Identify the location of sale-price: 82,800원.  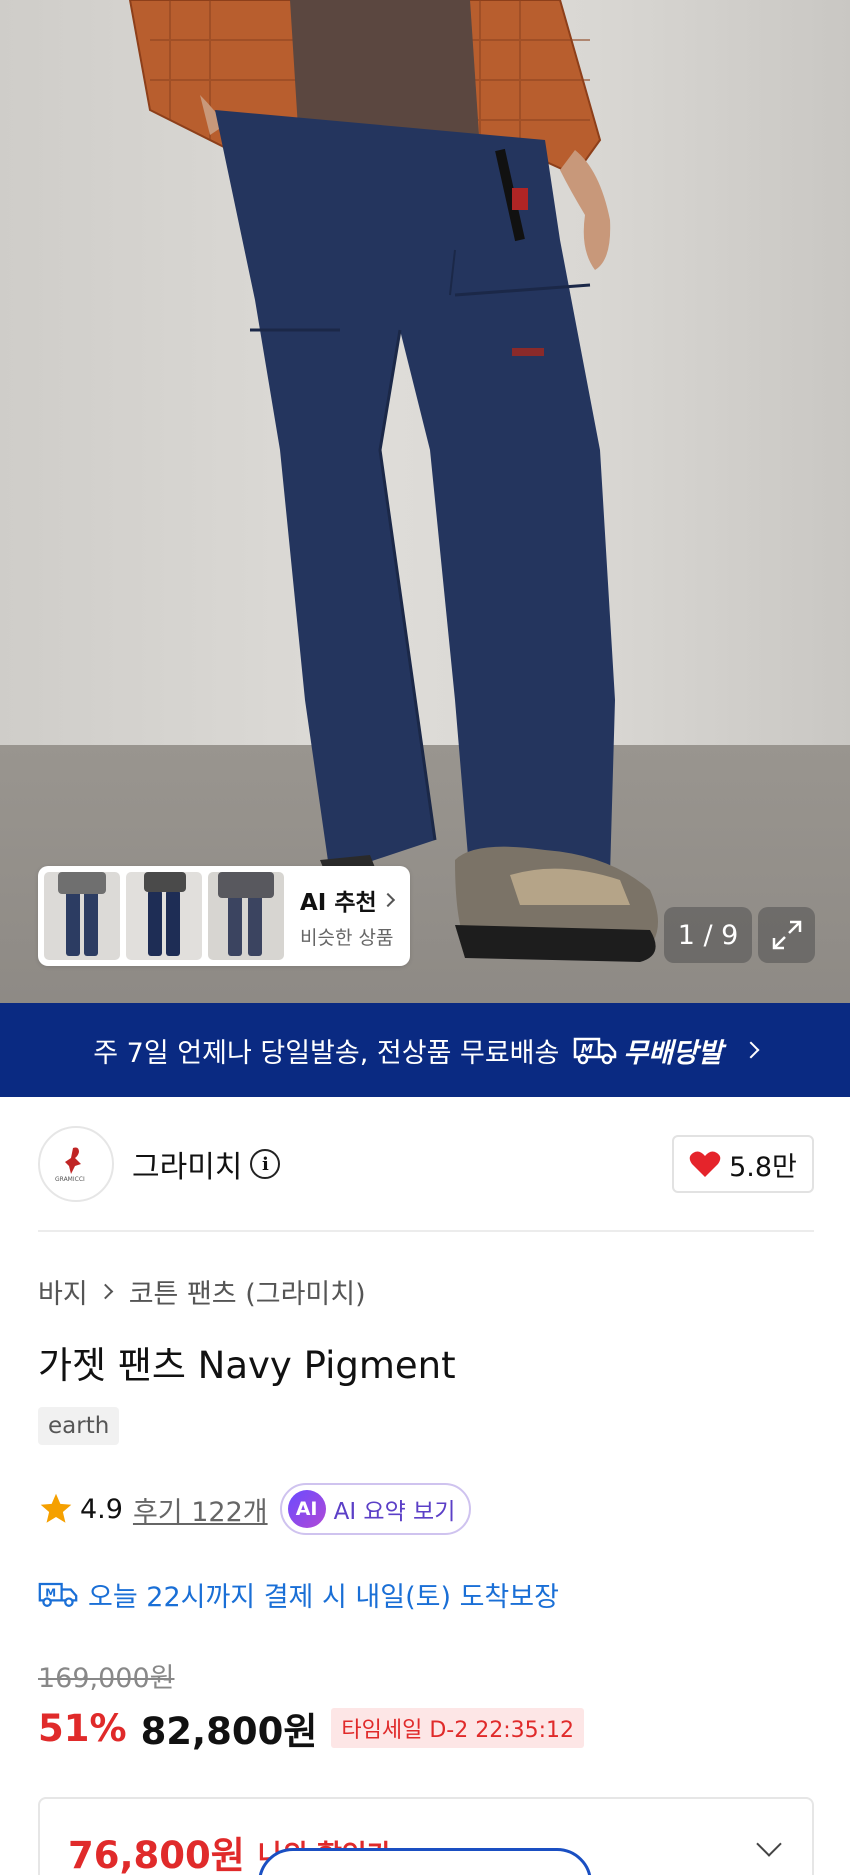
(229, 1731).